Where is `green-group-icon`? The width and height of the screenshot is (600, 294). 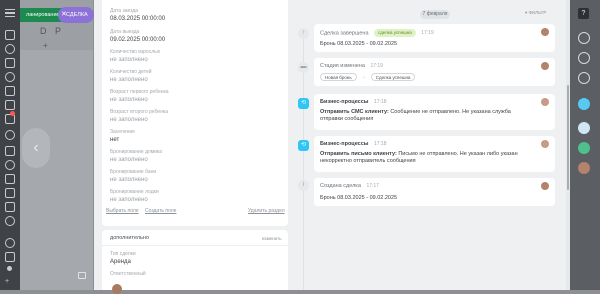
green-group-icon is located at coordinates (584, 148).